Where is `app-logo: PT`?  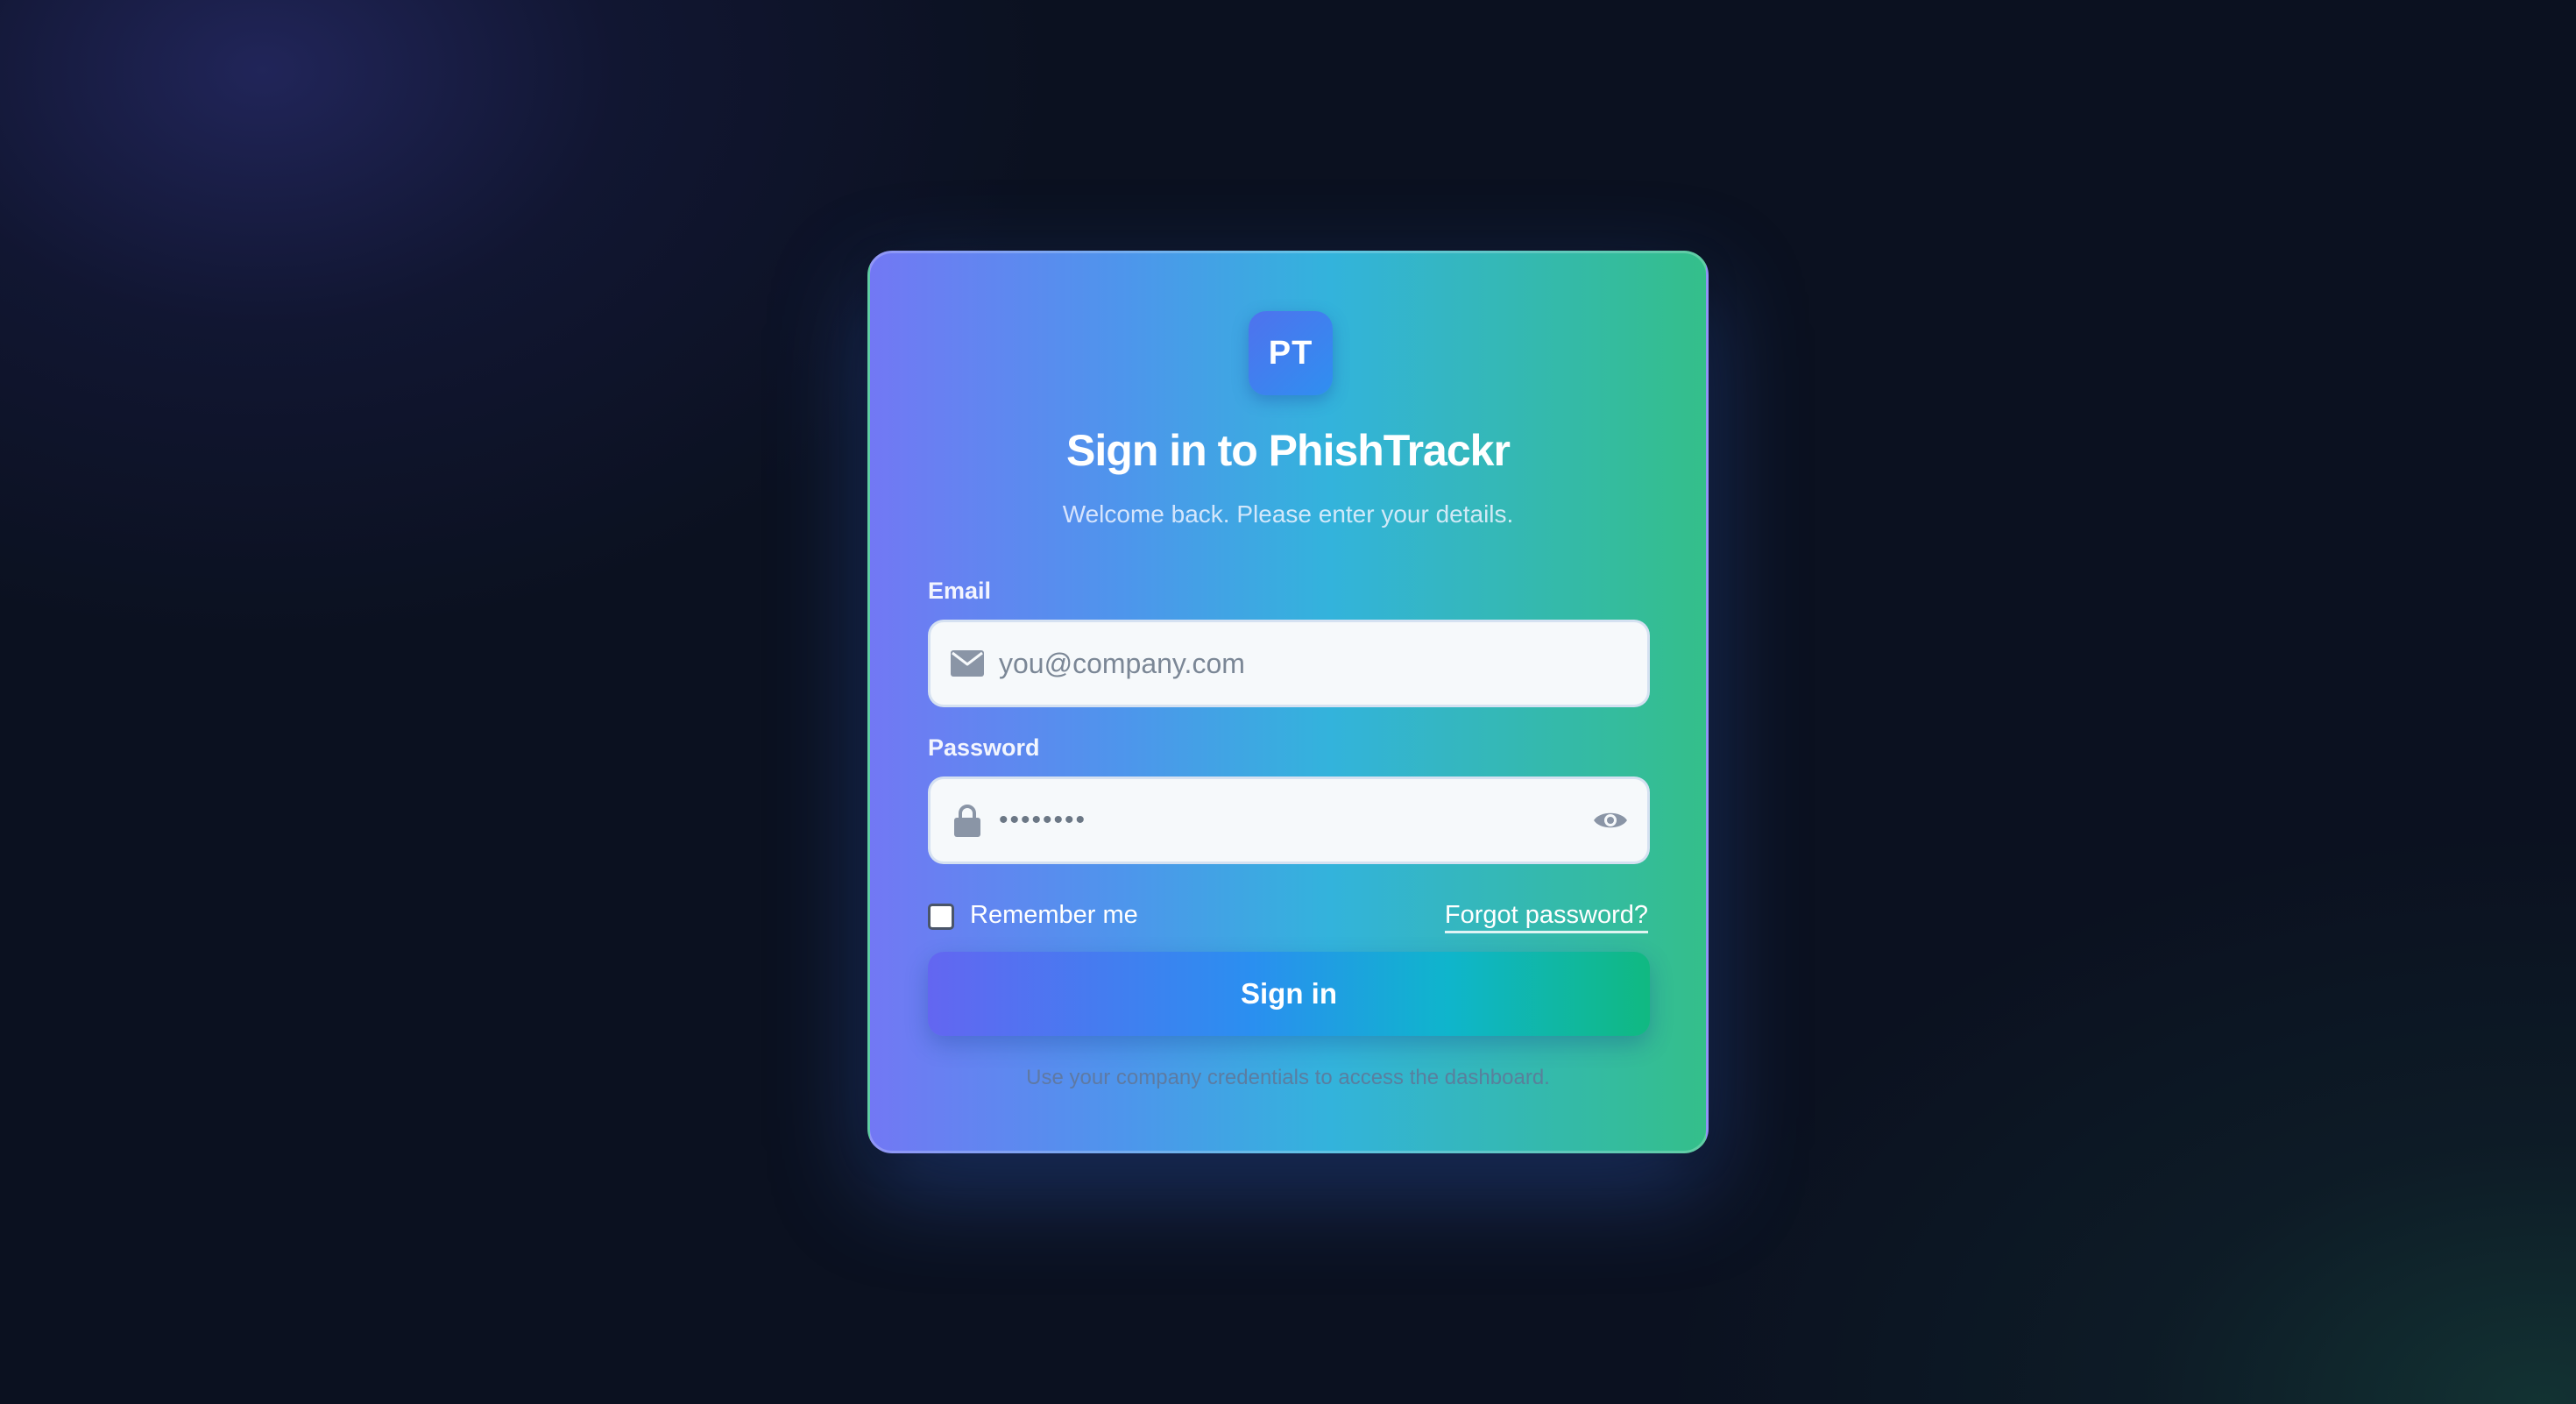 app-logo: PT is located at coordinates (1291, 353).